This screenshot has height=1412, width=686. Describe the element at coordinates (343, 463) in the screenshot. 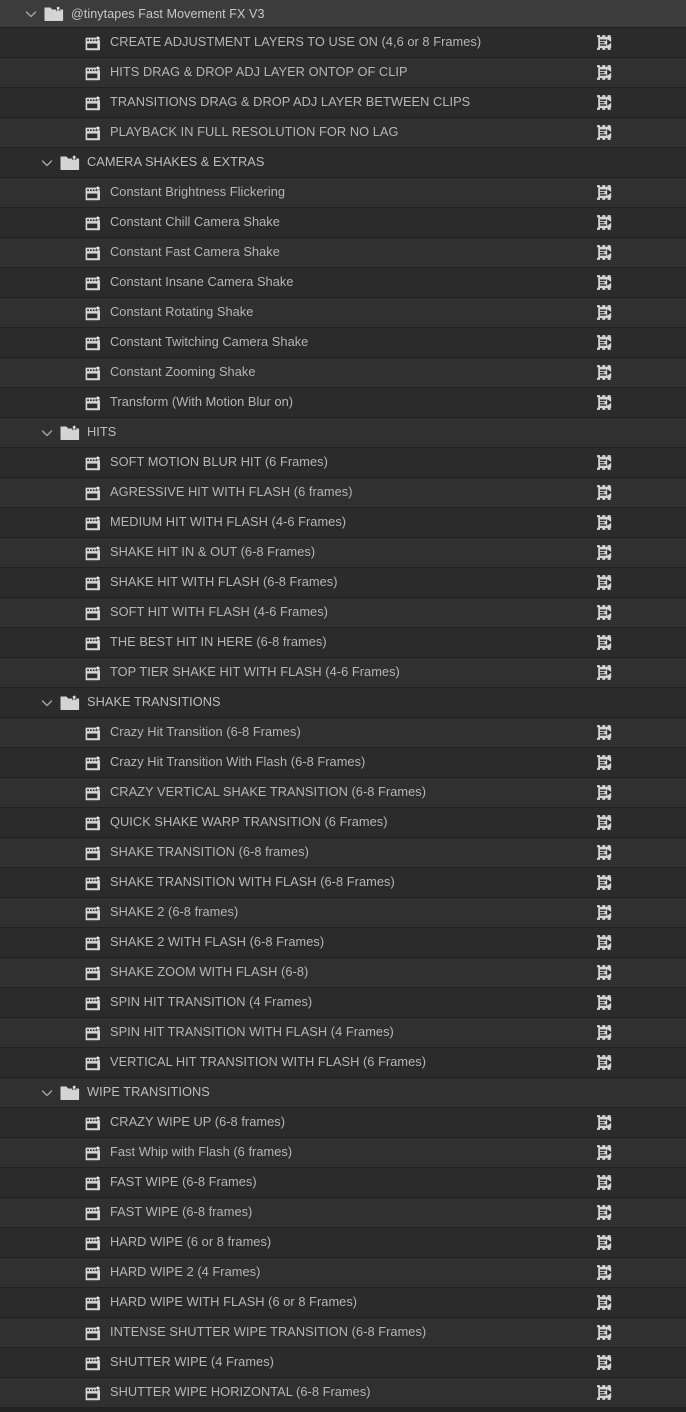

I see `clip-row: SOFT MOTION BLUR HIT (6 Frames)` at that location.